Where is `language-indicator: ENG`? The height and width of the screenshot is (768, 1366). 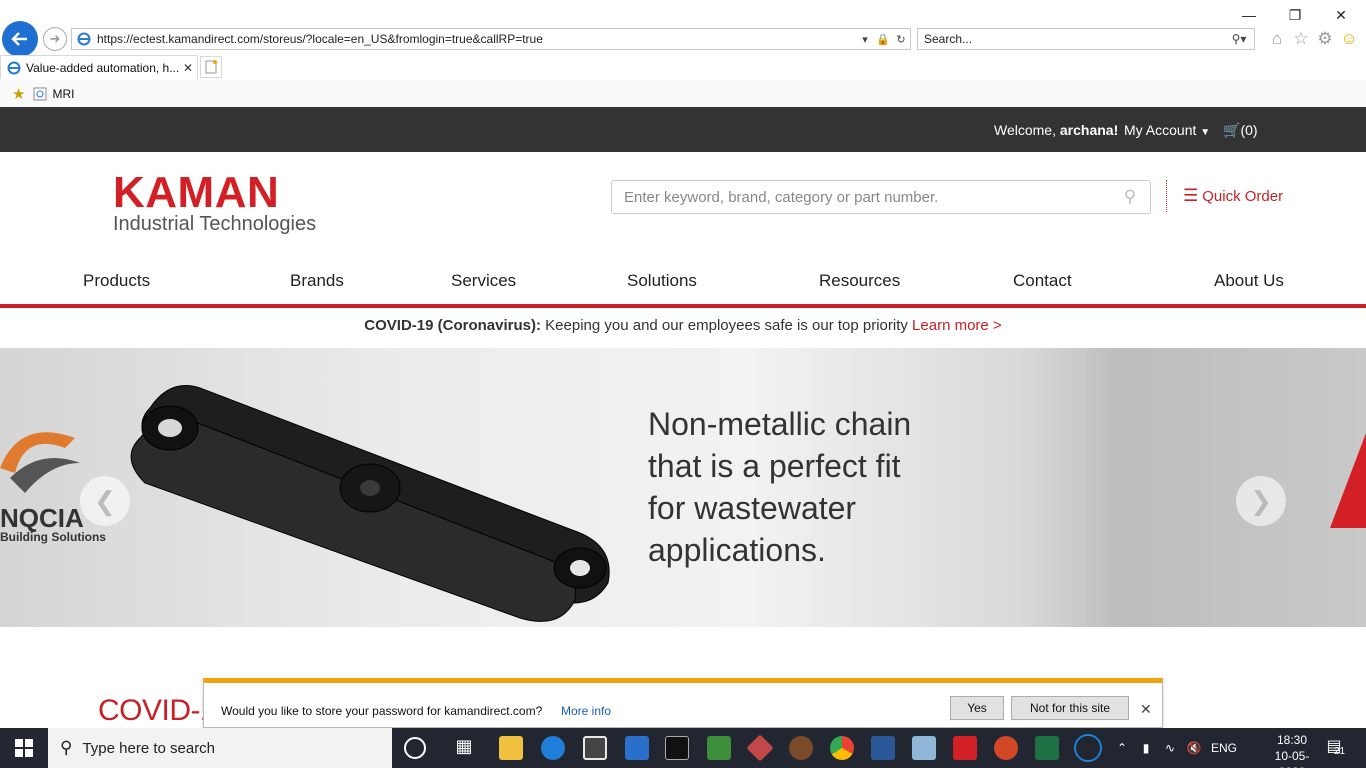 language-indicator: ENG is located at coordinates (1224, 748).